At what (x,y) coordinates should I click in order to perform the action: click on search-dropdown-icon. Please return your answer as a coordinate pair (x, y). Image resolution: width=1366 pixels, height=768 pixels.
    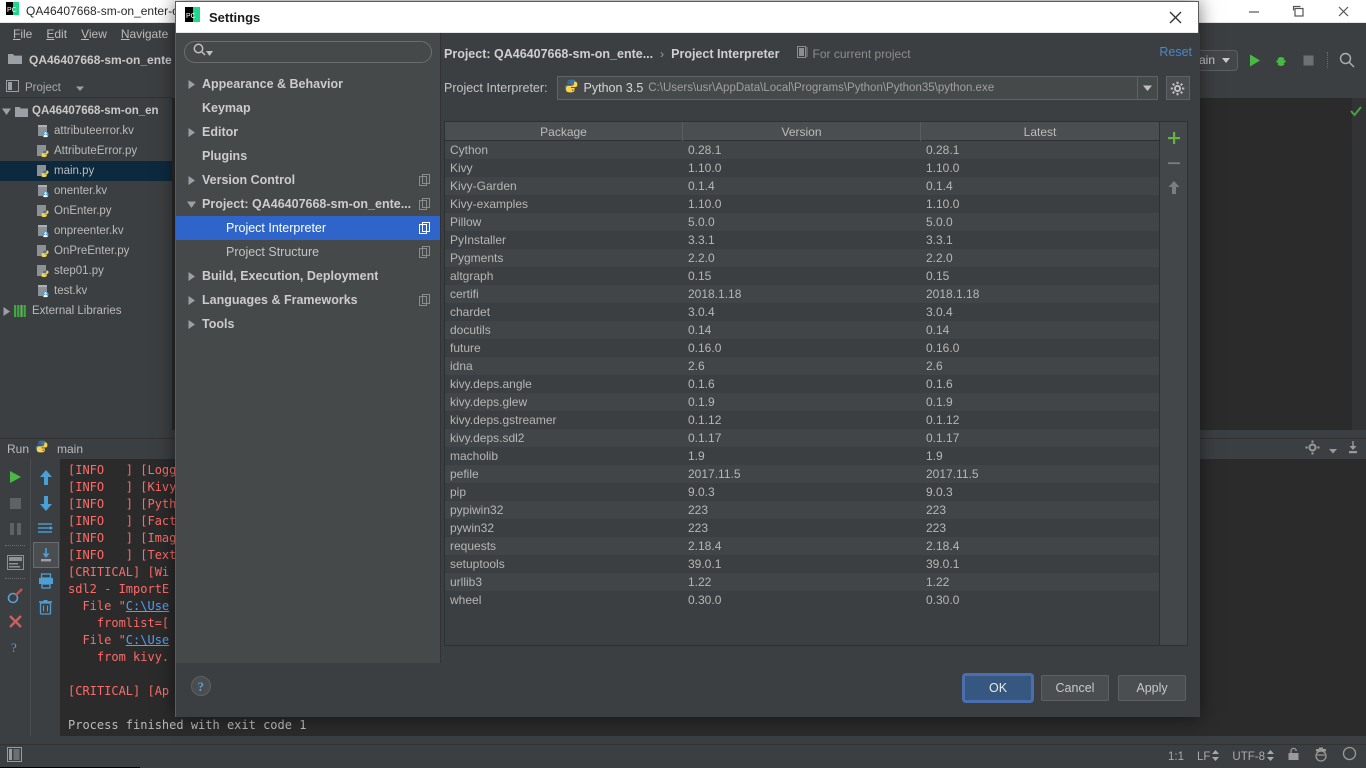
    Looking at the image, I should click on (209, 52).